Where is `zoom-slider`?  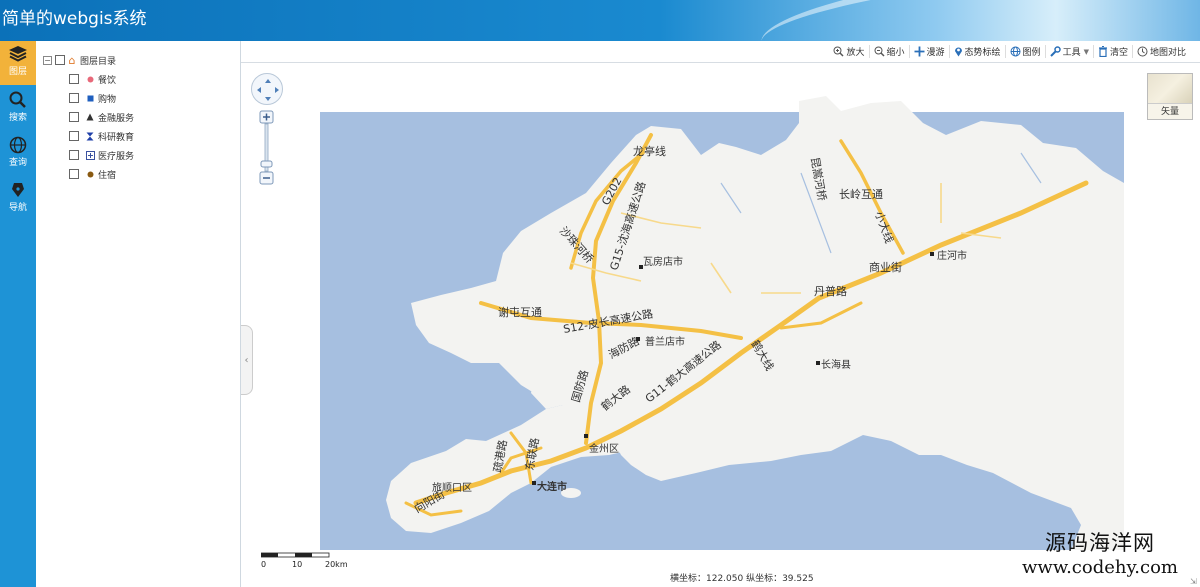 zoom-slider is located at coordinates (267, 150).